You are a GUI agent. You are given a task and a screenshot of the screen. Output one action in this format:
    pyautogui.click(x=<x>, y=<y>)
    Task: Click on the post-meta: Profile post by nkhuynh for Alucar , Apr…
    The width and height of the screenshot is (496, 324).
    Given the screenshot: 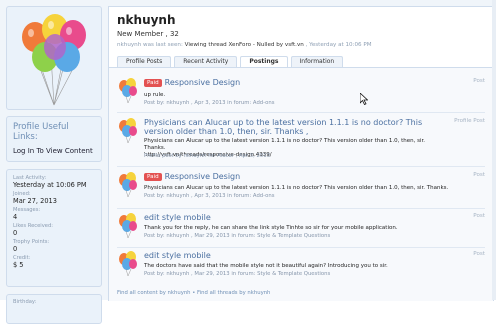 What is the action you would take?
    pyautogui.click(x=207, y=156)
    